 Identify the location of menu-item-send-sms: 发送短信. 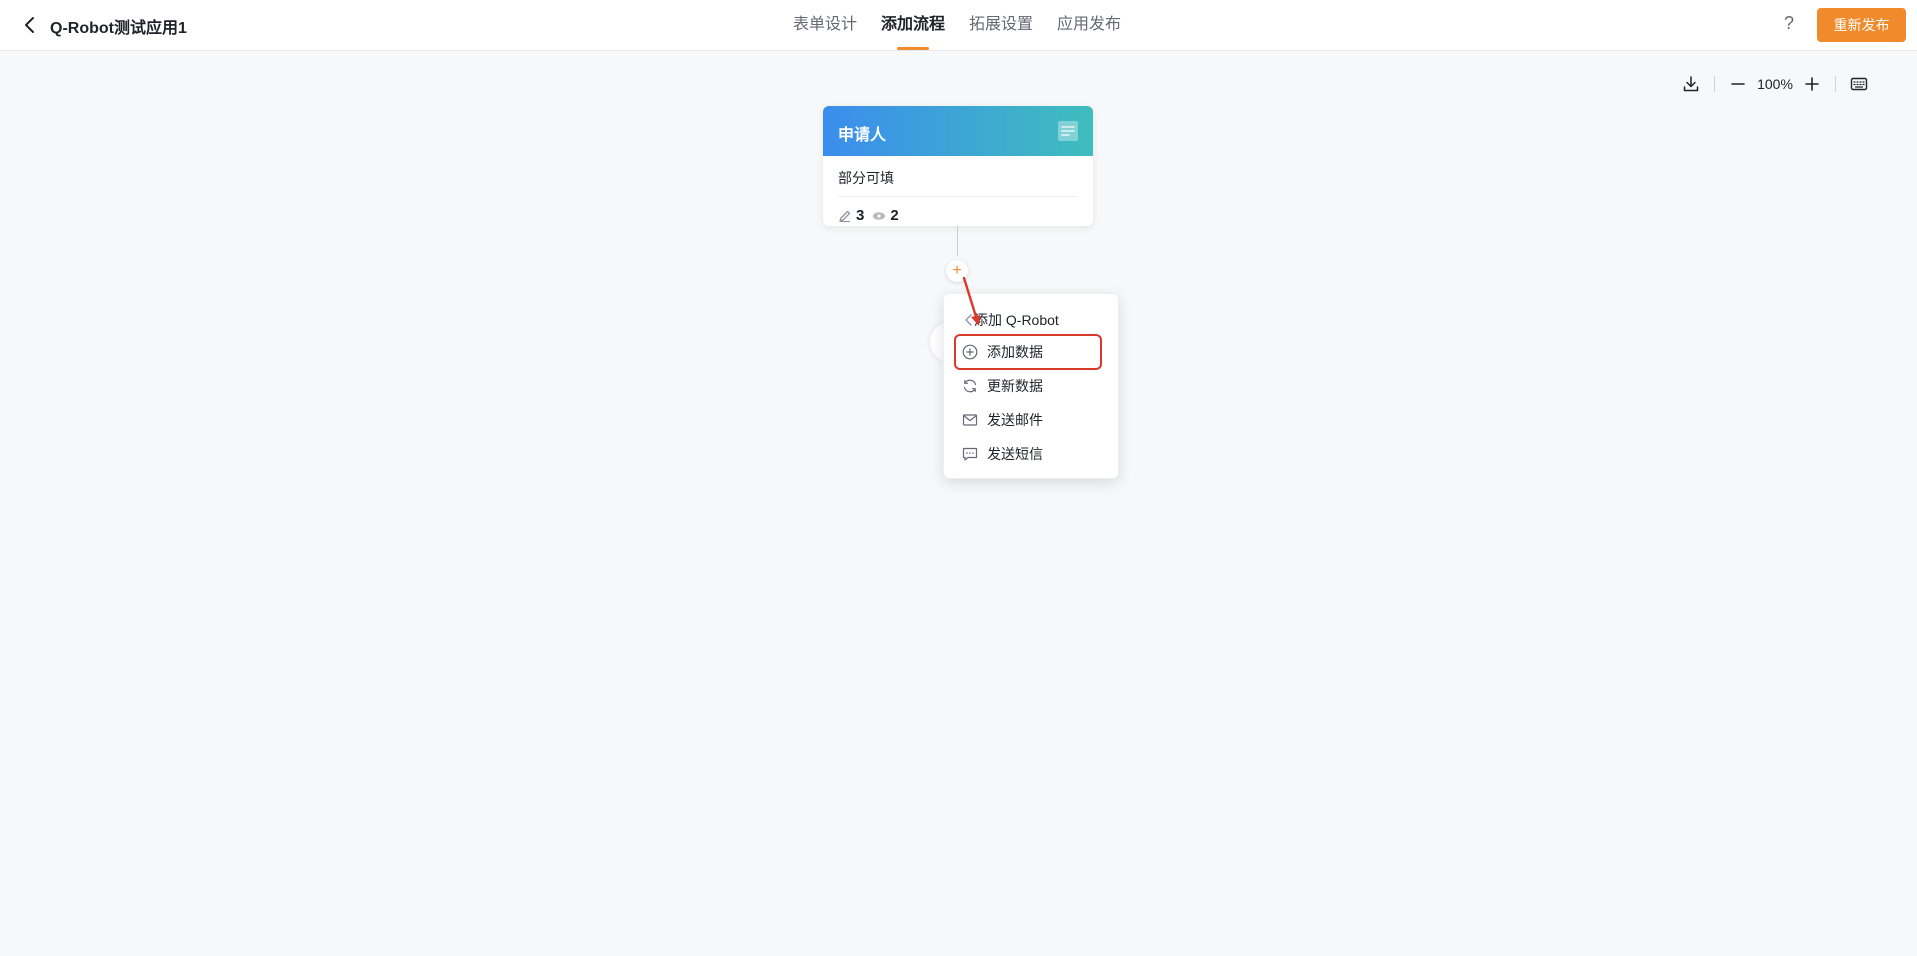
(1028, 454).